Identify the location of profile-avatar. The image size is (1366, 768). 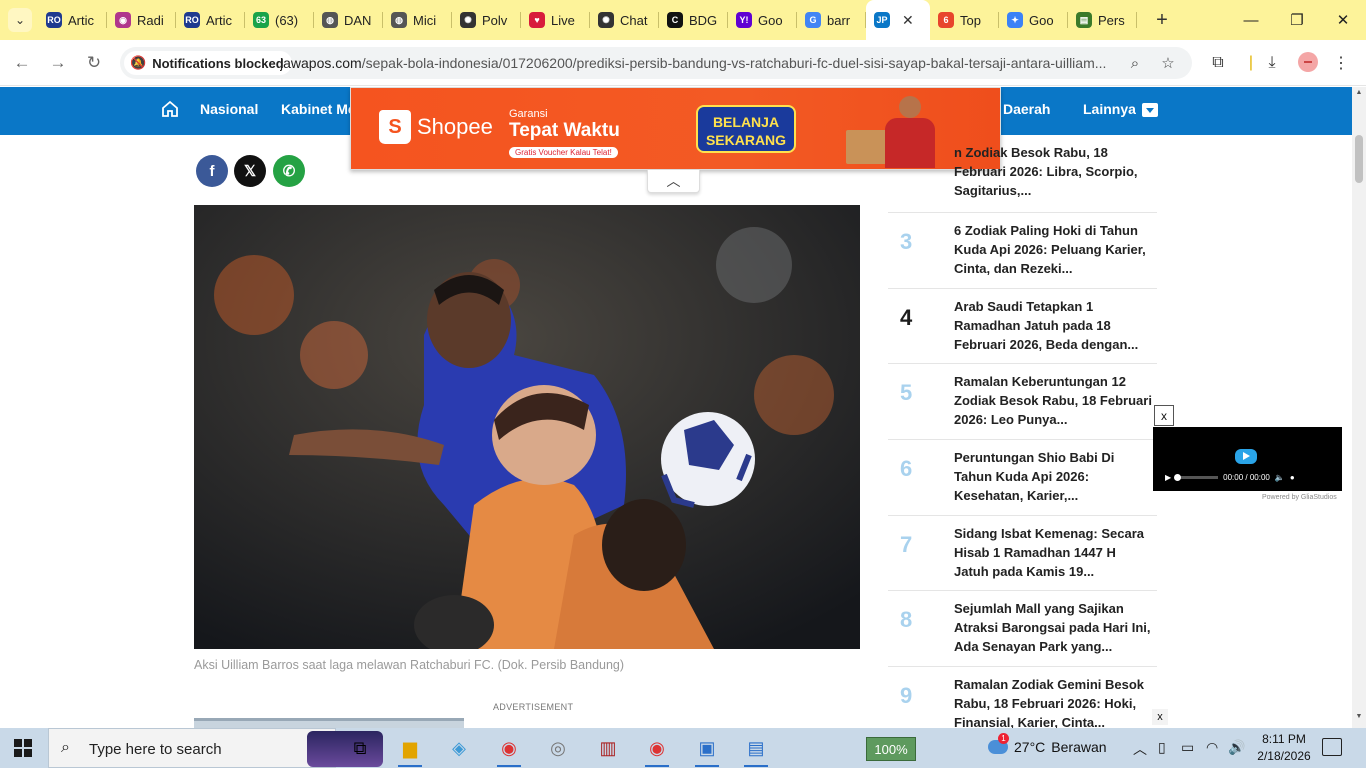
(1308, 62).